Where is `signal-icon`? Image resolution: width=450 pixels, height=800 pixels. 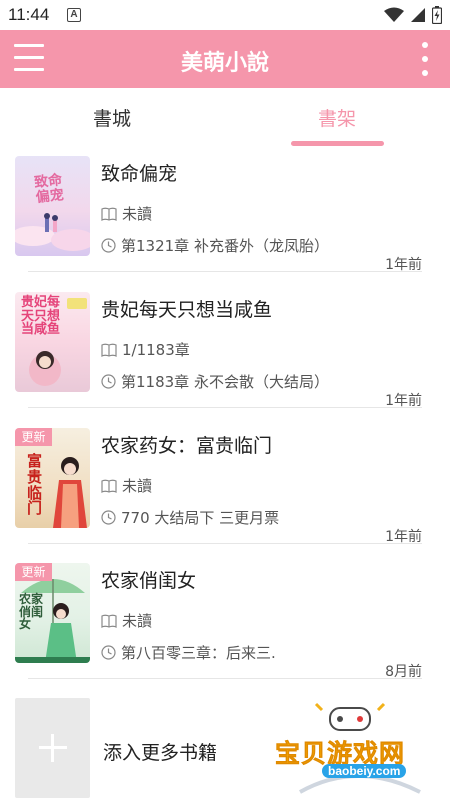
signal-icon is located at coordinates (418, 15).